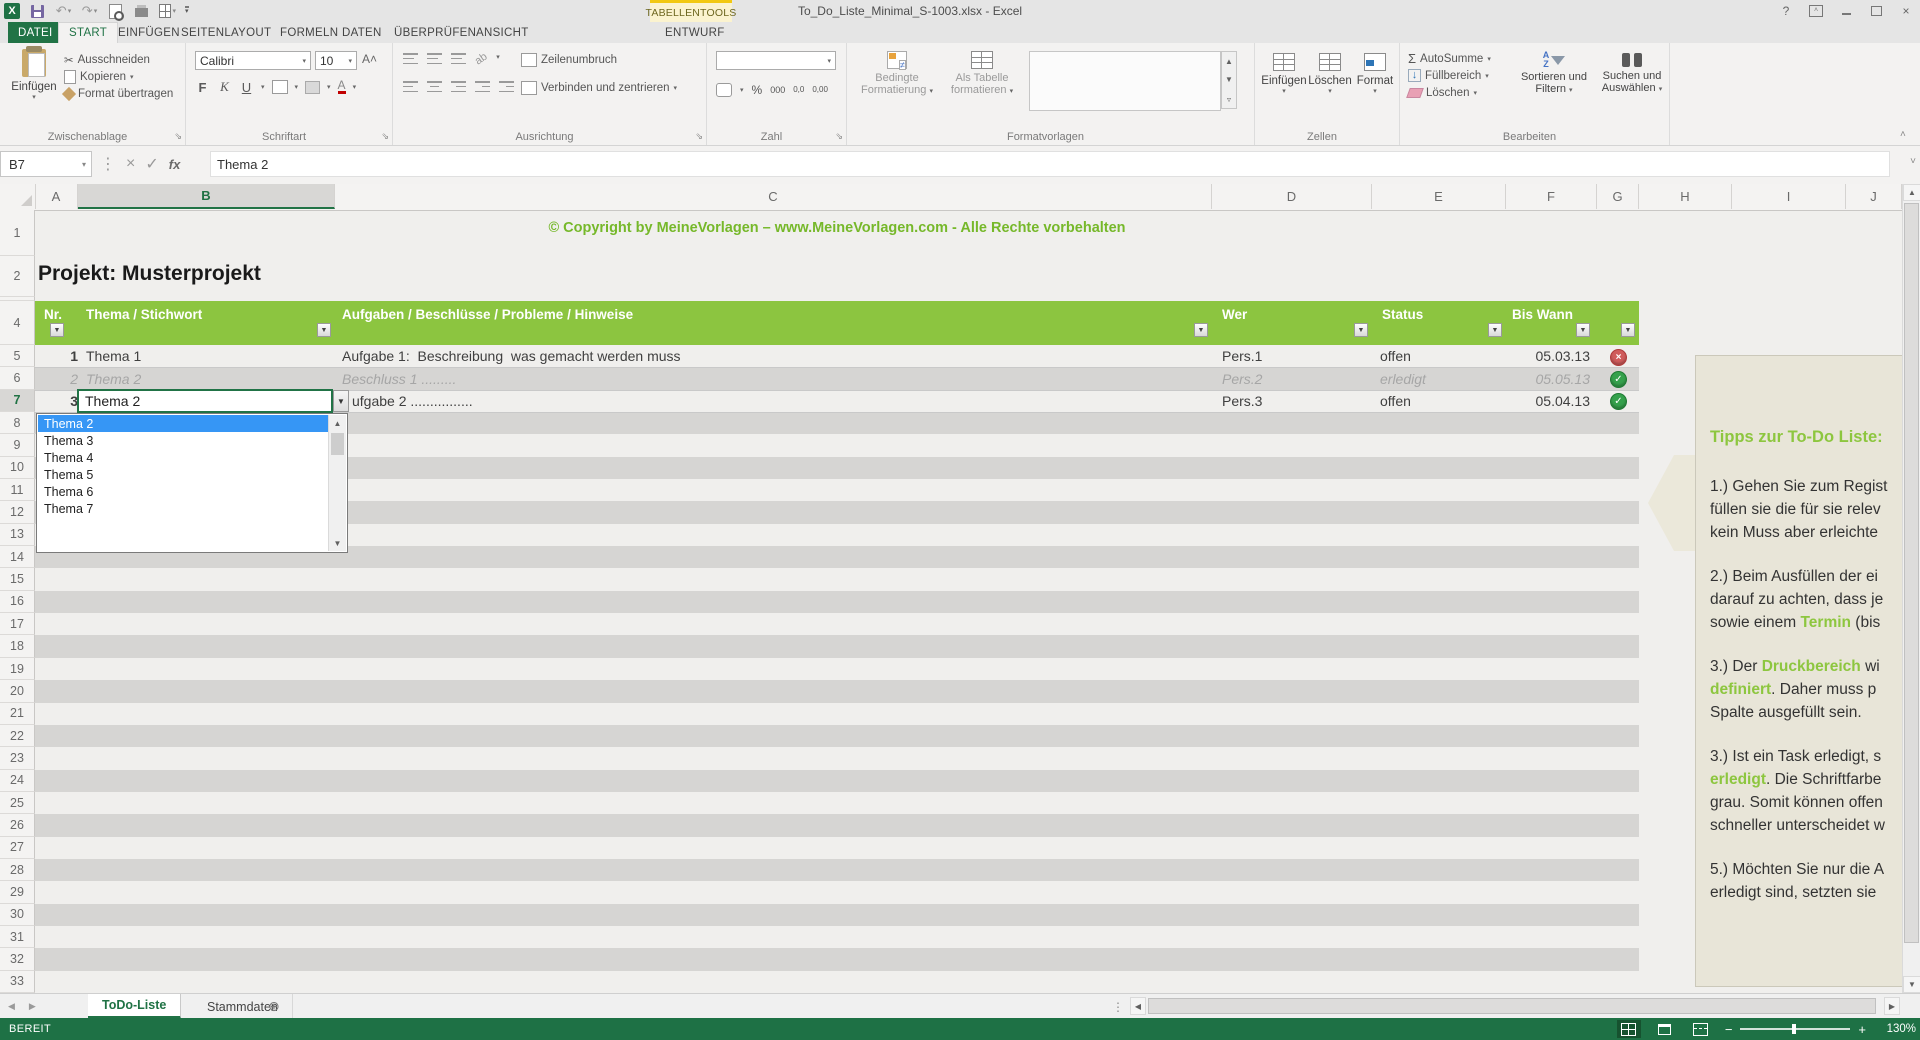  I want to click on format-painter-button: Format übertragen, so click(117, 93).